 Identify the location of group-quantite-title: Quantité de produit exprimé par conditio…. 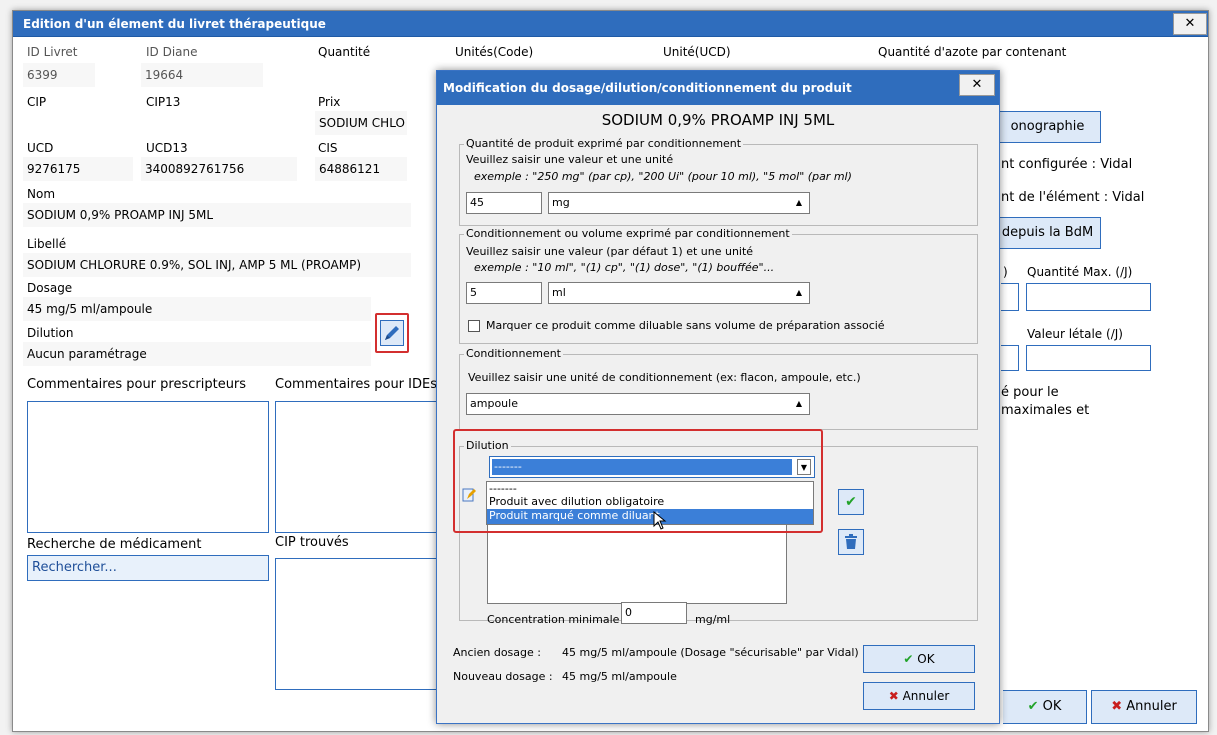
(604, 143).